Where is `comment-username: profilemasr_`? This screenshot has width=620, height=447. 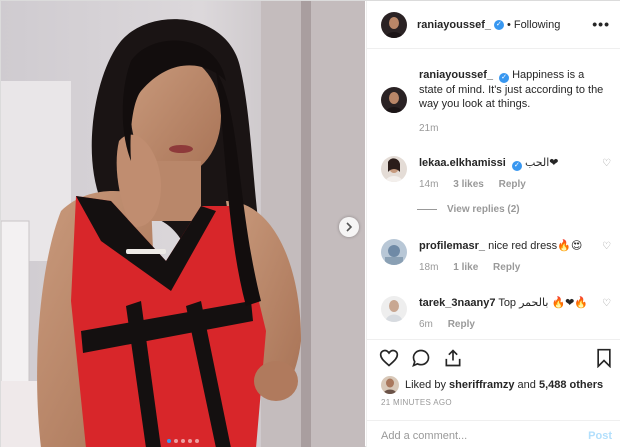 comment-username: profilemasr_ is located at coordinates (452, 246).